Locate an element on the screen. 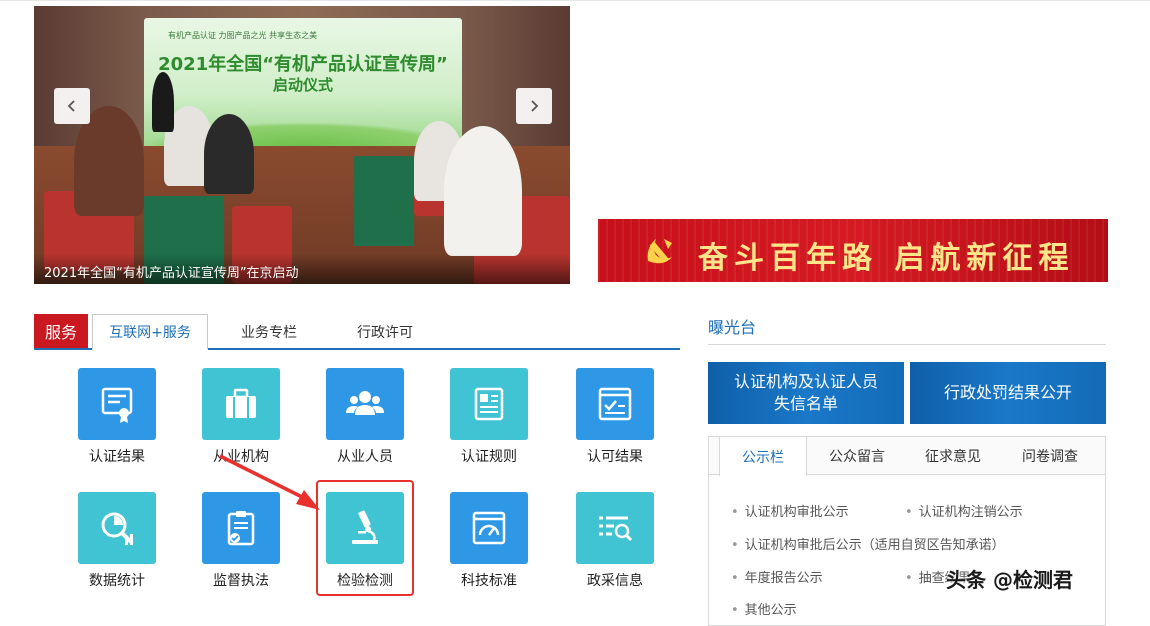 The image size is (1150, 626). watermark-text: 头条 @检测君 is located at coordinates (1009, 580).